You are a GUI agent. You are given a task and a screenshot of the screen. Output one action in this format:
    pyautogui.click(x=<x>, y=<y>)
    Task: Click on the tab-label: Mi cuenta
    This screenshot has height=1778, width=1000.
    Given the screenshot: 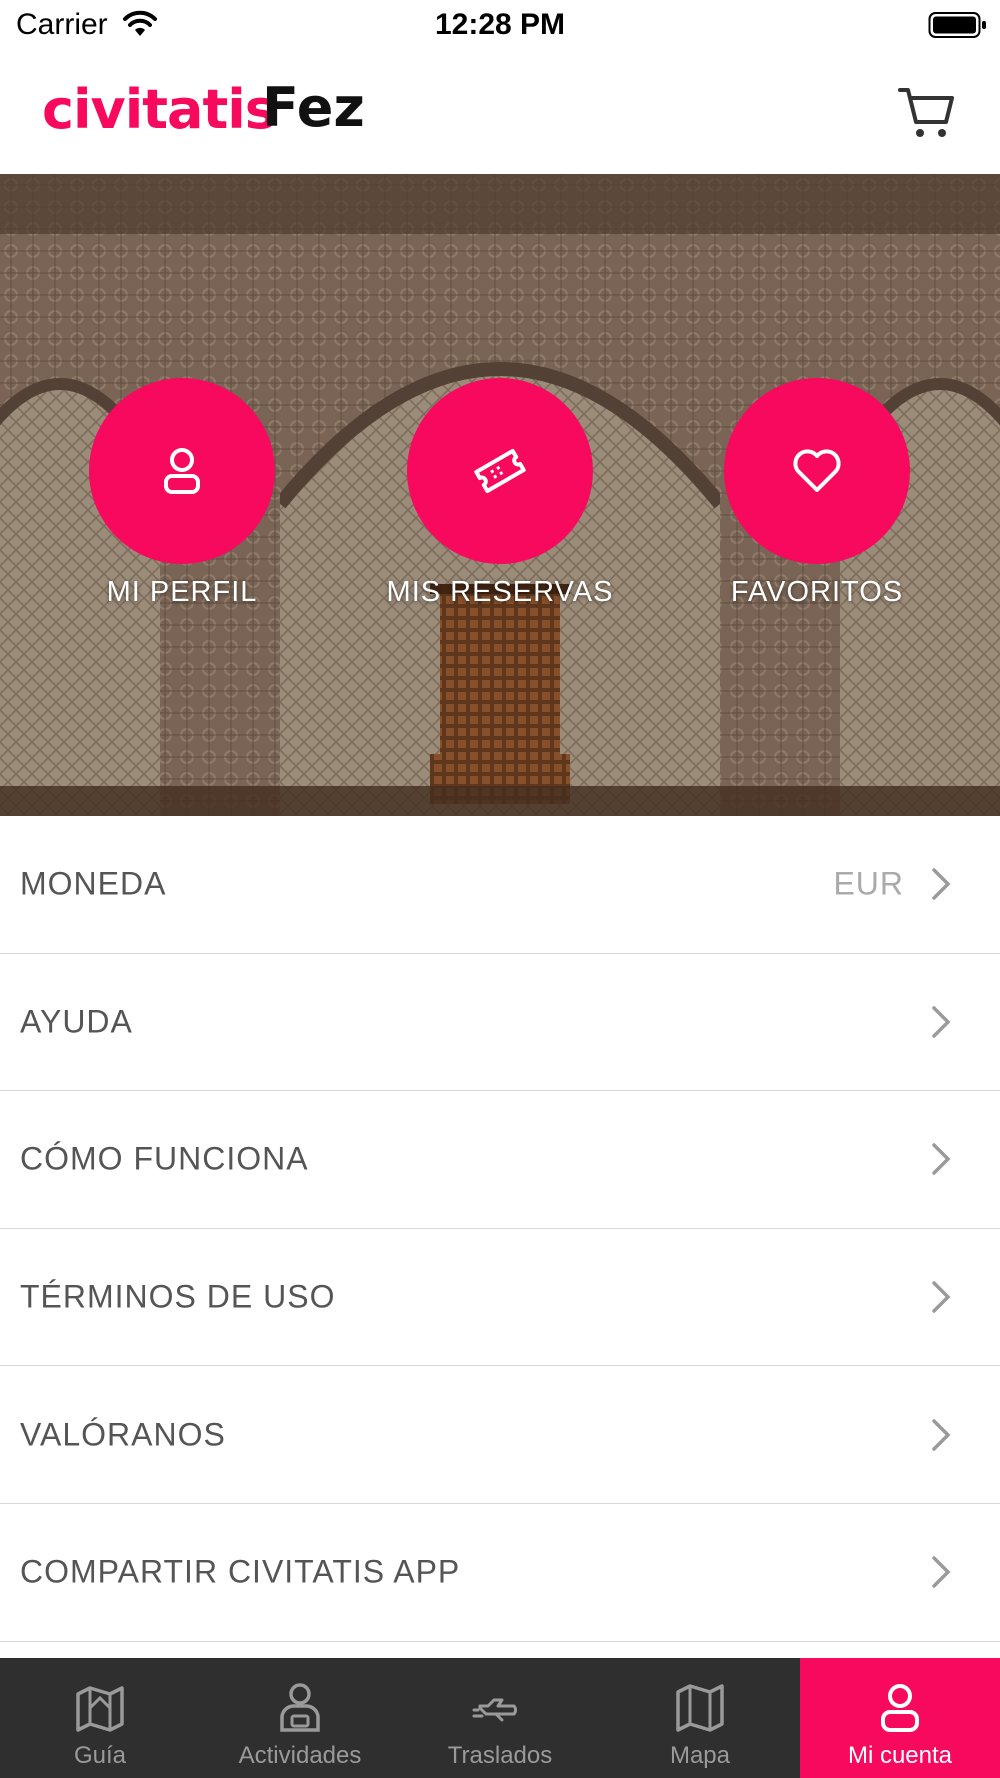 What is the action you would take?
    pyautogui.click(x=900, y=1755)
    